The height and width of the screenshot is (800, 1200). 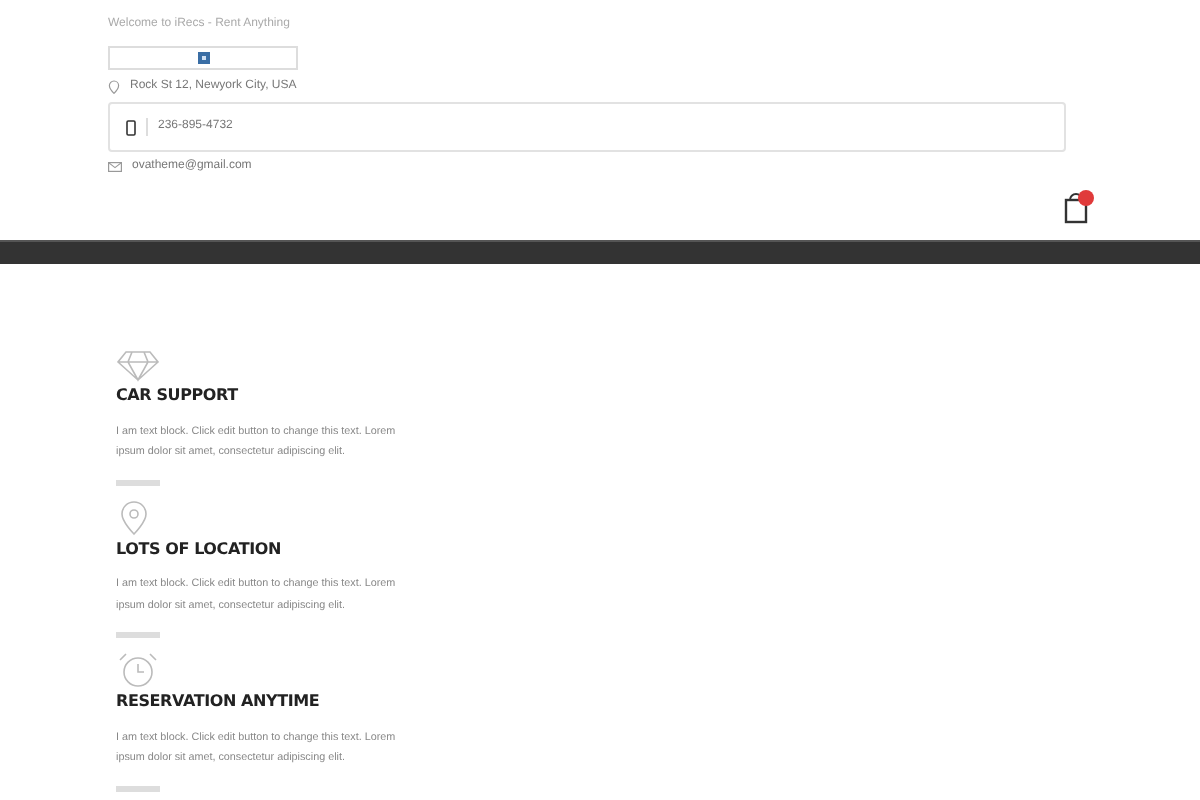 I want to click on feature-title: CAR SUPPORT, so click(x=178, y=396).